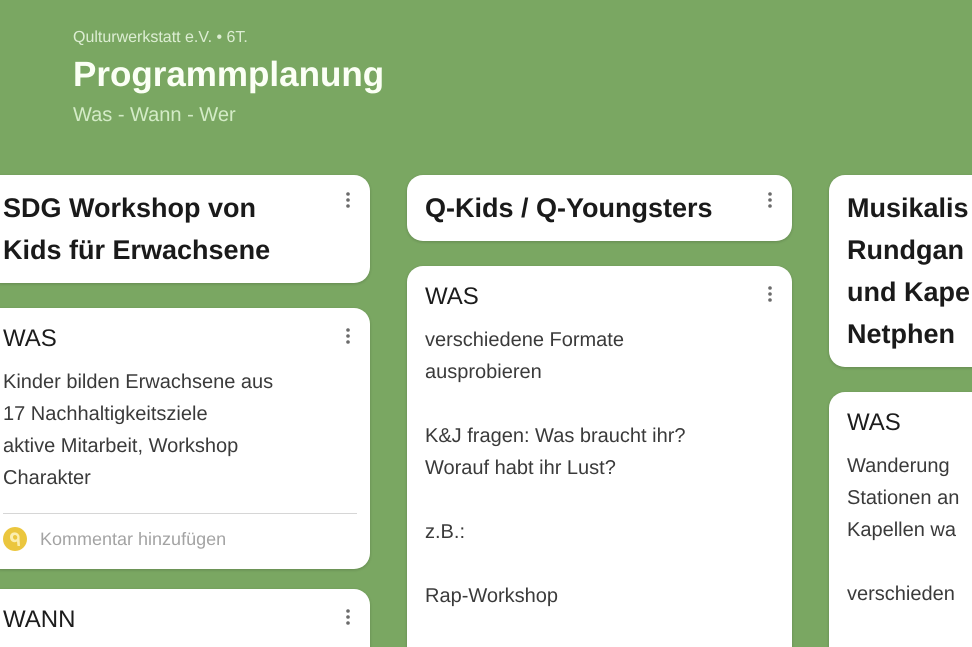 The image size is (972, 647). I want to click on section-text: z.B.:, so click(445, 532).